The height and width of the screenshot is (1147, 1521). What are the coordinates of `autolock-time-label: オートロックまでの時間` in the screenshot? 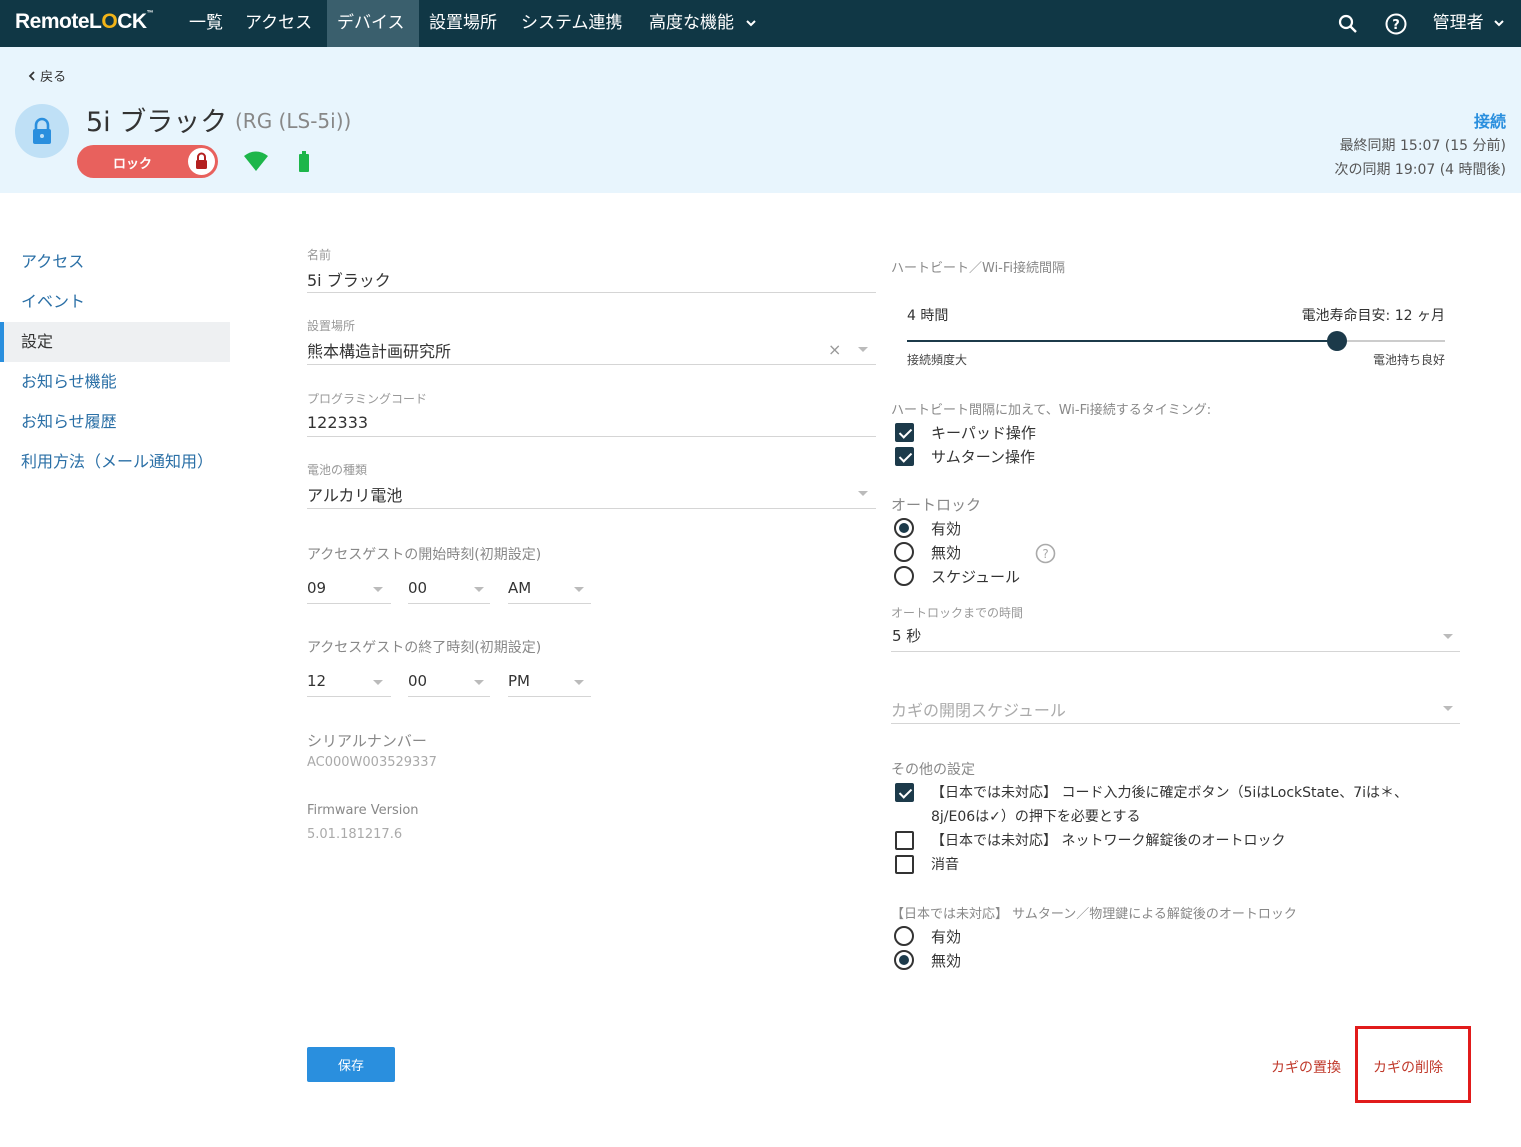 It's located at (957, 613).